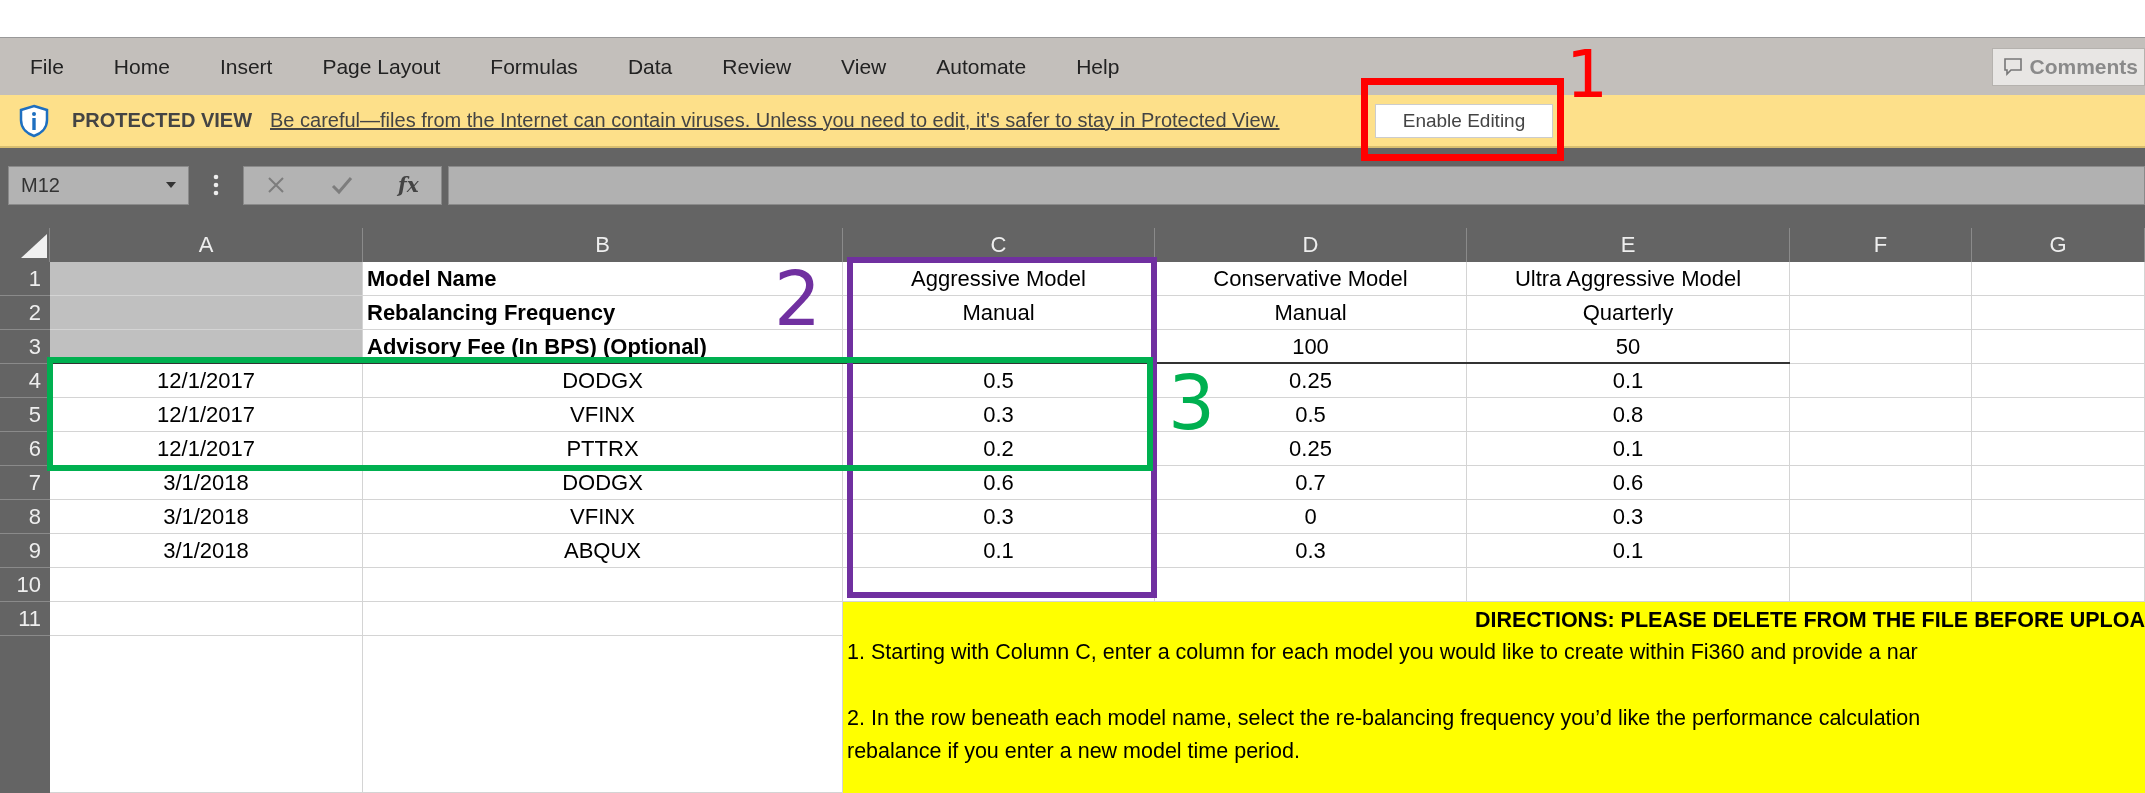 Image resolution: width=2145 pixels, height=793 pixels. I want to click on table-cell: Quarterly, so click(1628, 313).